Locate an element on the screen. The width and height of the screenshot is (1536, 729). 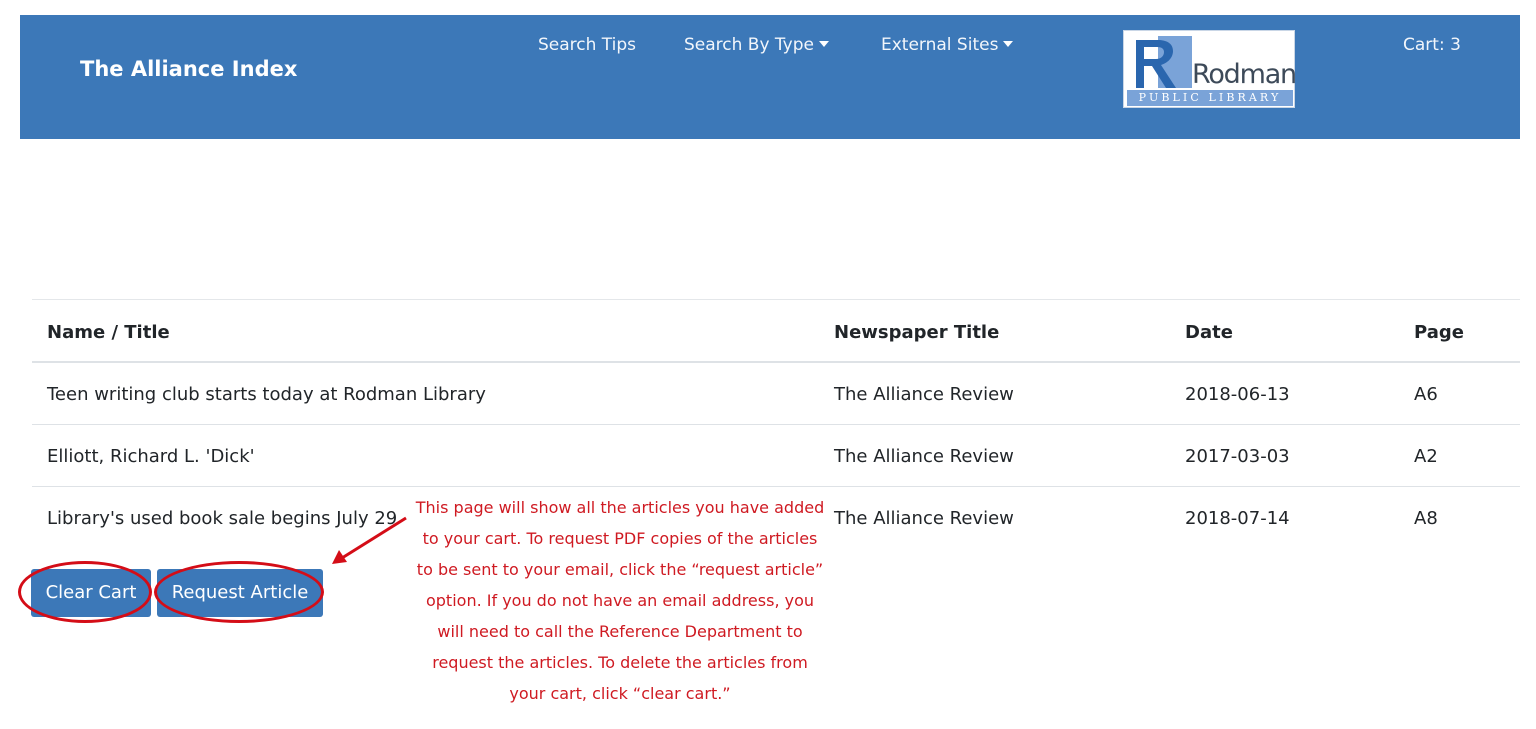
cell-page: A6 is located at coordinates (1426, 394).